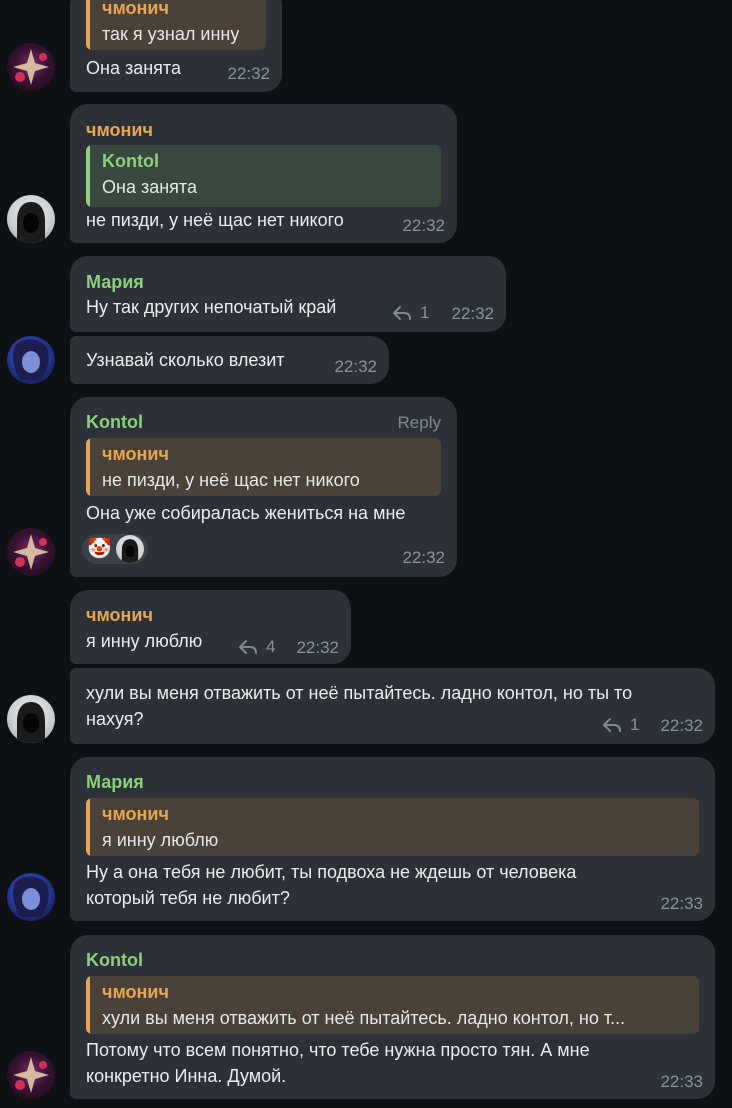  Describe the element at coordinates (231, 480) in the screenshot. I see `quote-text: не пизди, у неё щас нет никого` at that location.